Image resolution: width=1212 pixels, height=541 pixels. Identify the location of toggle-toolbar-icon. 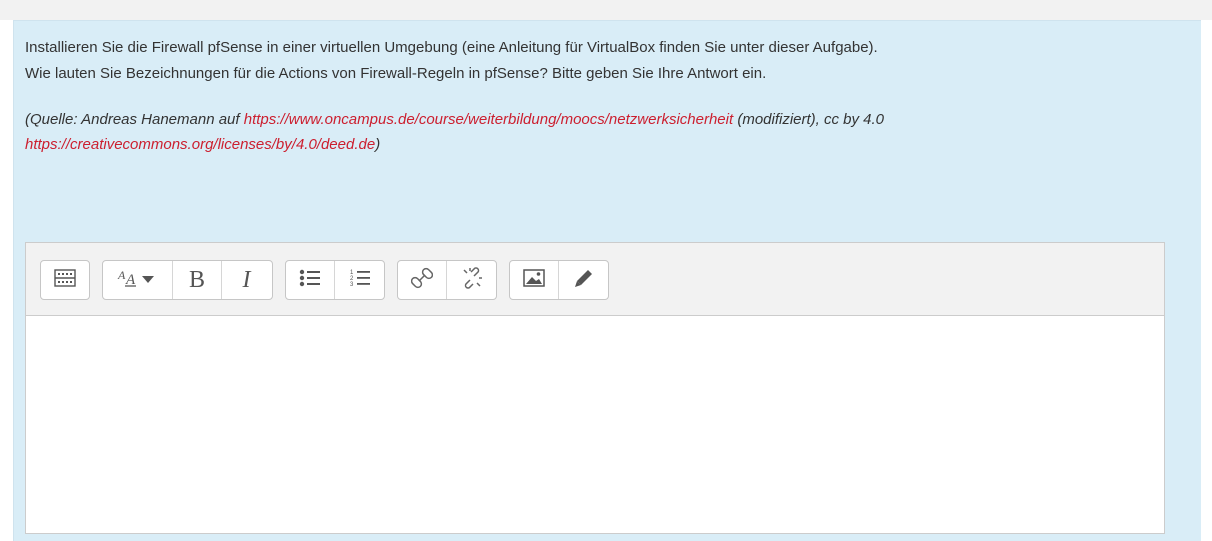
(65, 280).